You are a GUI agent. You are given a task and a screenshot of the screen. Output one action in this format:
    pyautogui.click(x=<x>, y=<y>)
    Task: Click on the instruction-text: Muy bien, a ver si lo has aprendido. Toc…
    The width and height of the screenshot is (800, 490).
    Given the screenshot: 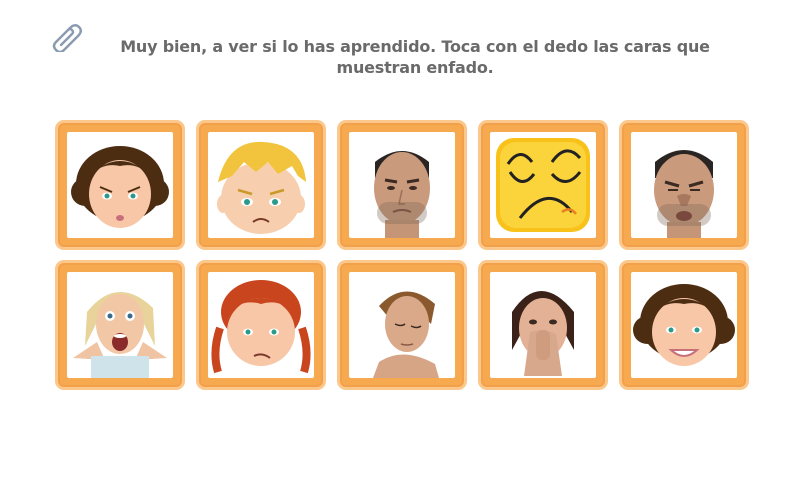 What is the action you would take?
    pyautogui.click(x=415, y=57)
    